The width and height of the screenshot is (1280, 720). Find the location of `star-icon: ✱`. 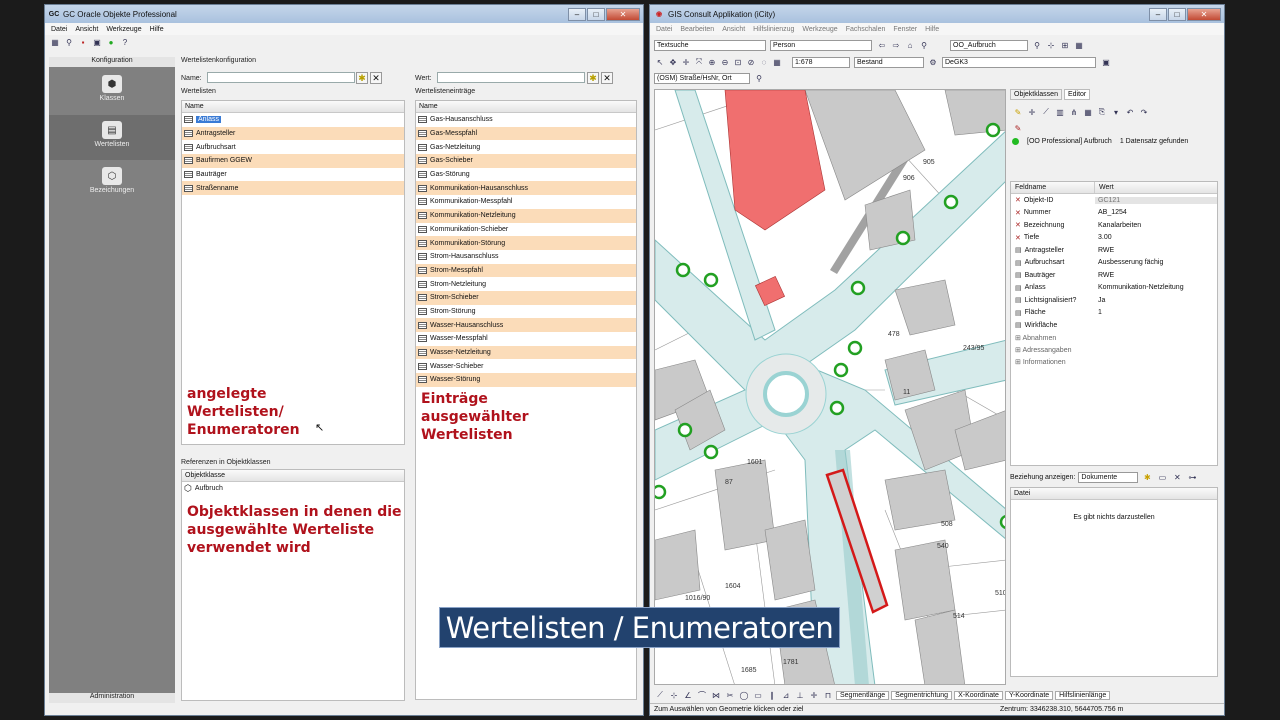

star-icon: ✱ is located at coordinates (1147, 477).